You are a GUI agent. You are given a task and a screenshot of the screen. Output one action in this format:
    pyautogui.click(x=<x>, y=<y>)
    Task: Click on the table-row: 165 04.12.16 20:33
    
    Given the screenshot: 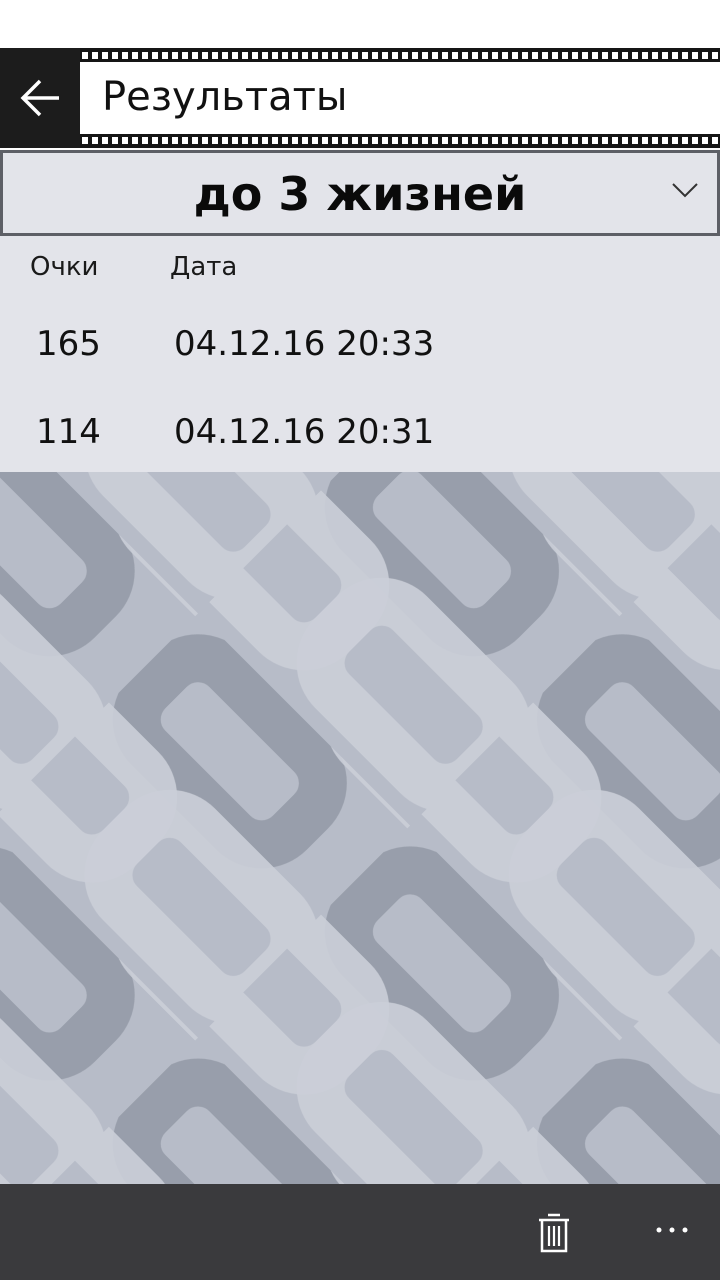 What is the action you would take?
    pyautogui.click(x=360, y=342)
    